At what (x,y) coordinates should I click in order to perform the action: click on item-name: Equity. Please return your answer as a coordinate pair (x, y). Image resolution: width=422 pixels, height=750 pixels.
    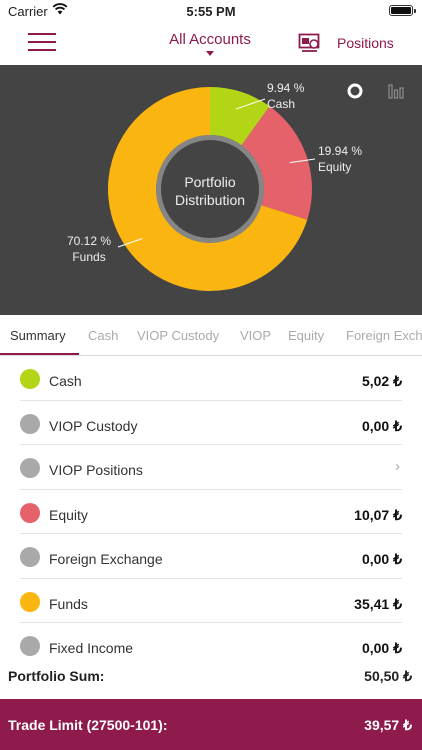
    Looking at the image, I should click on (68, 514).